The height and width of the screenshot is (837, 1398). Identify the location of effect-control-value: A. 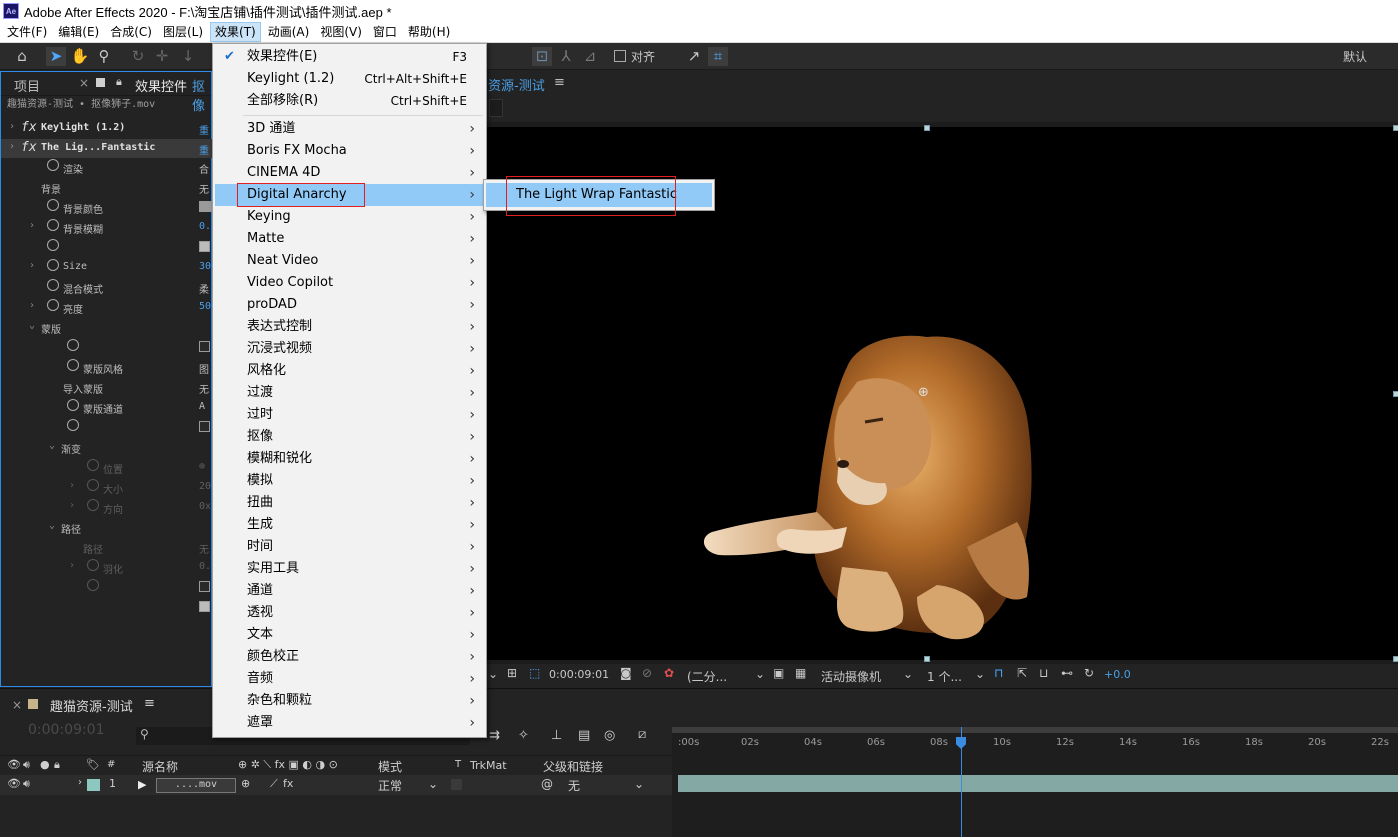
(202, 406).